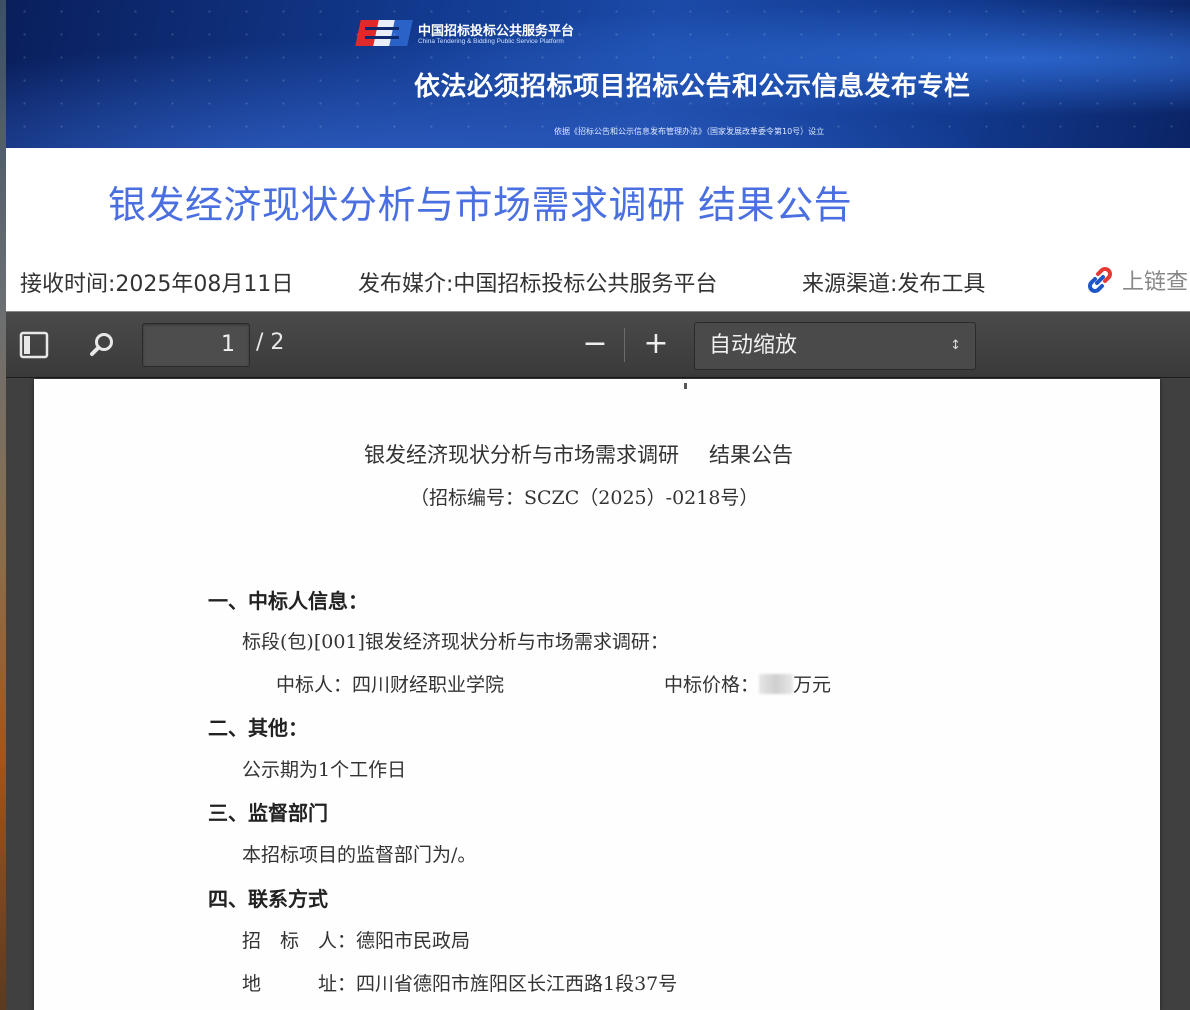 The image size is (1190, 1010). I want to click on document-title-suffix: 结果公告, so click(751, 455).